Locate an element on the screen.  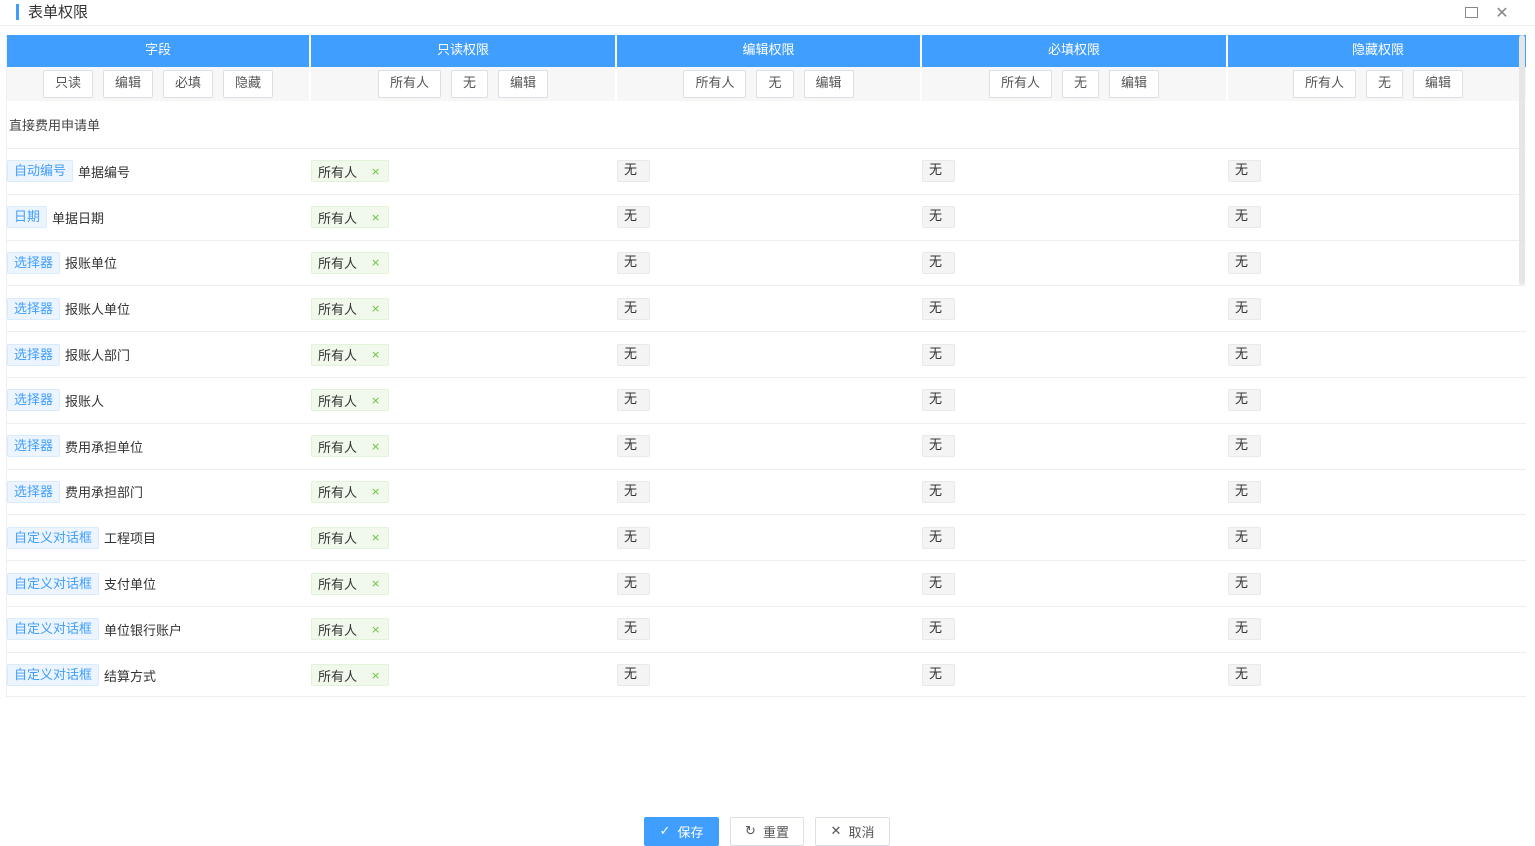
column-action-button: 必填 is located at coordinates (188, 84).